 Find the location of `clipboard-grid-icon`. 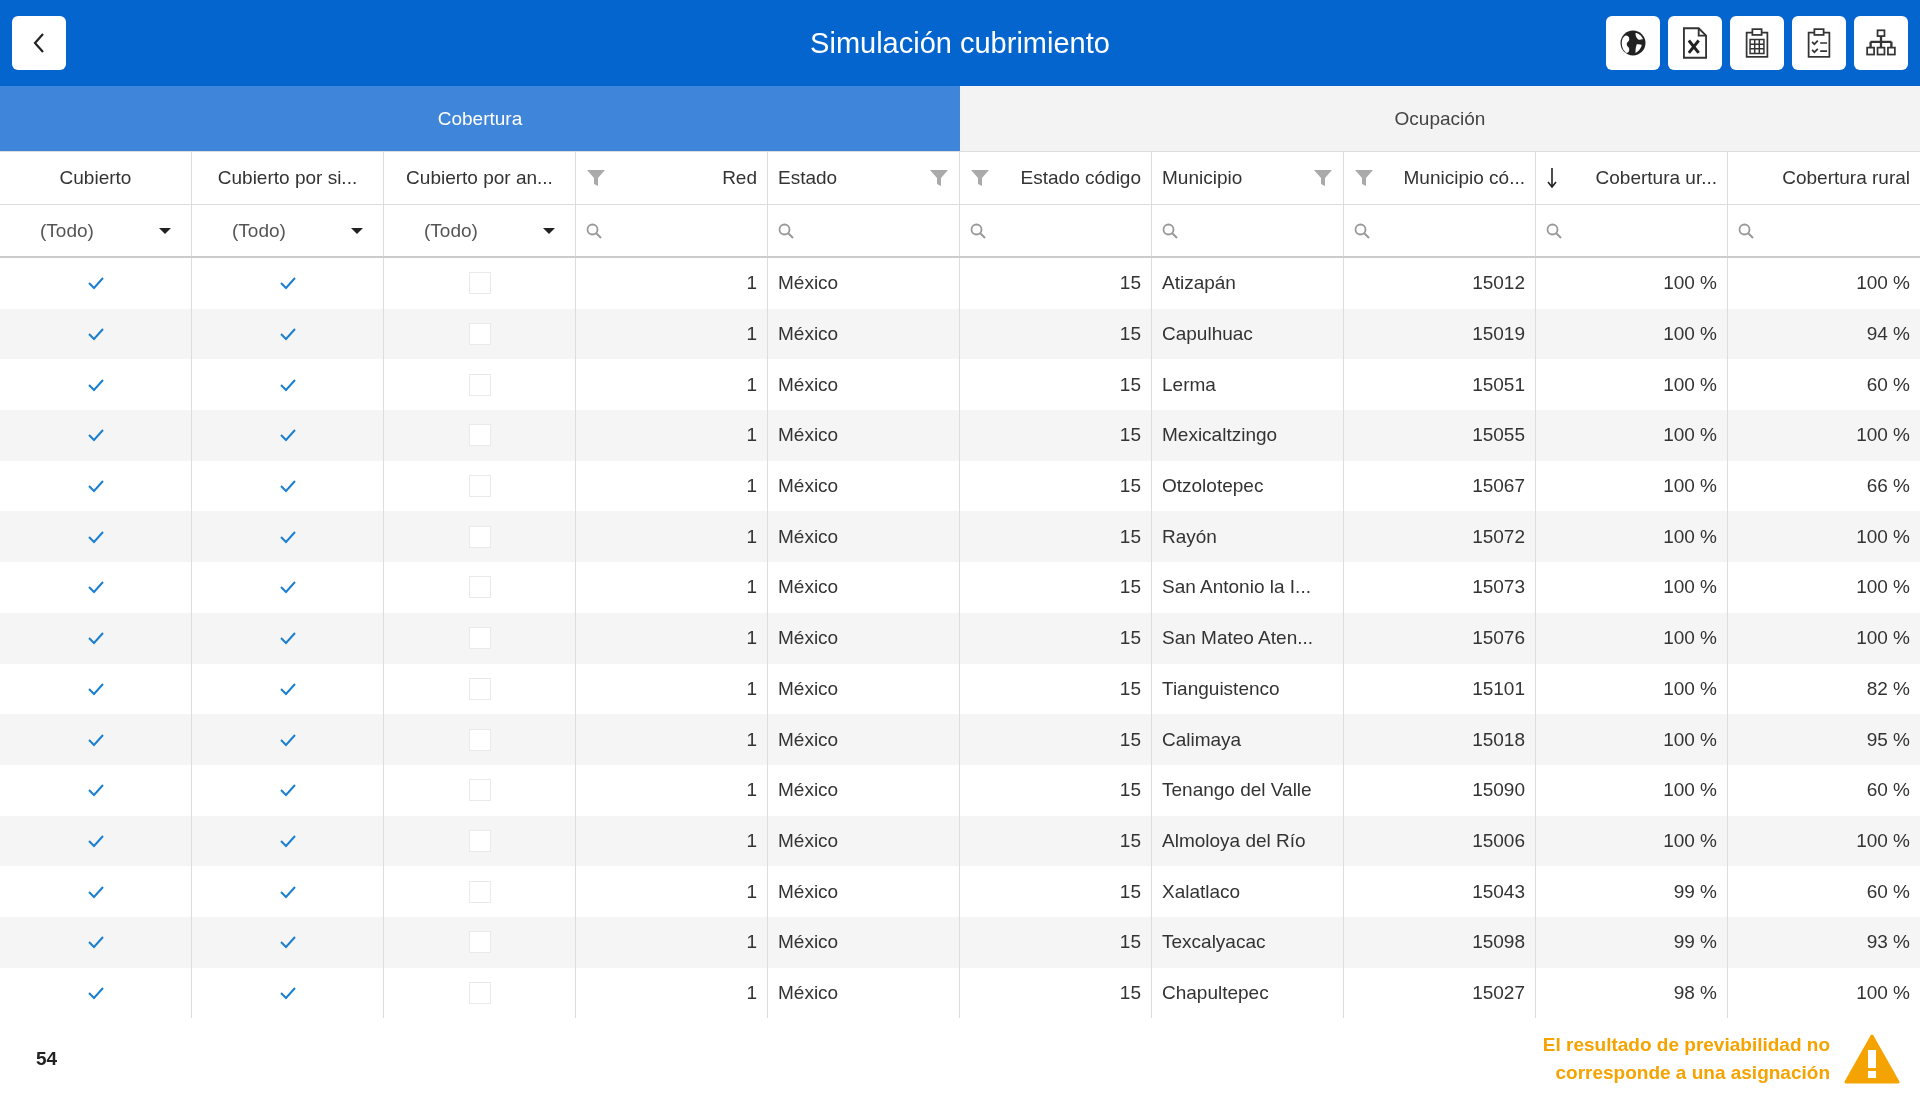

clipboard-grid-icon is located at coordinates (1757, 43).